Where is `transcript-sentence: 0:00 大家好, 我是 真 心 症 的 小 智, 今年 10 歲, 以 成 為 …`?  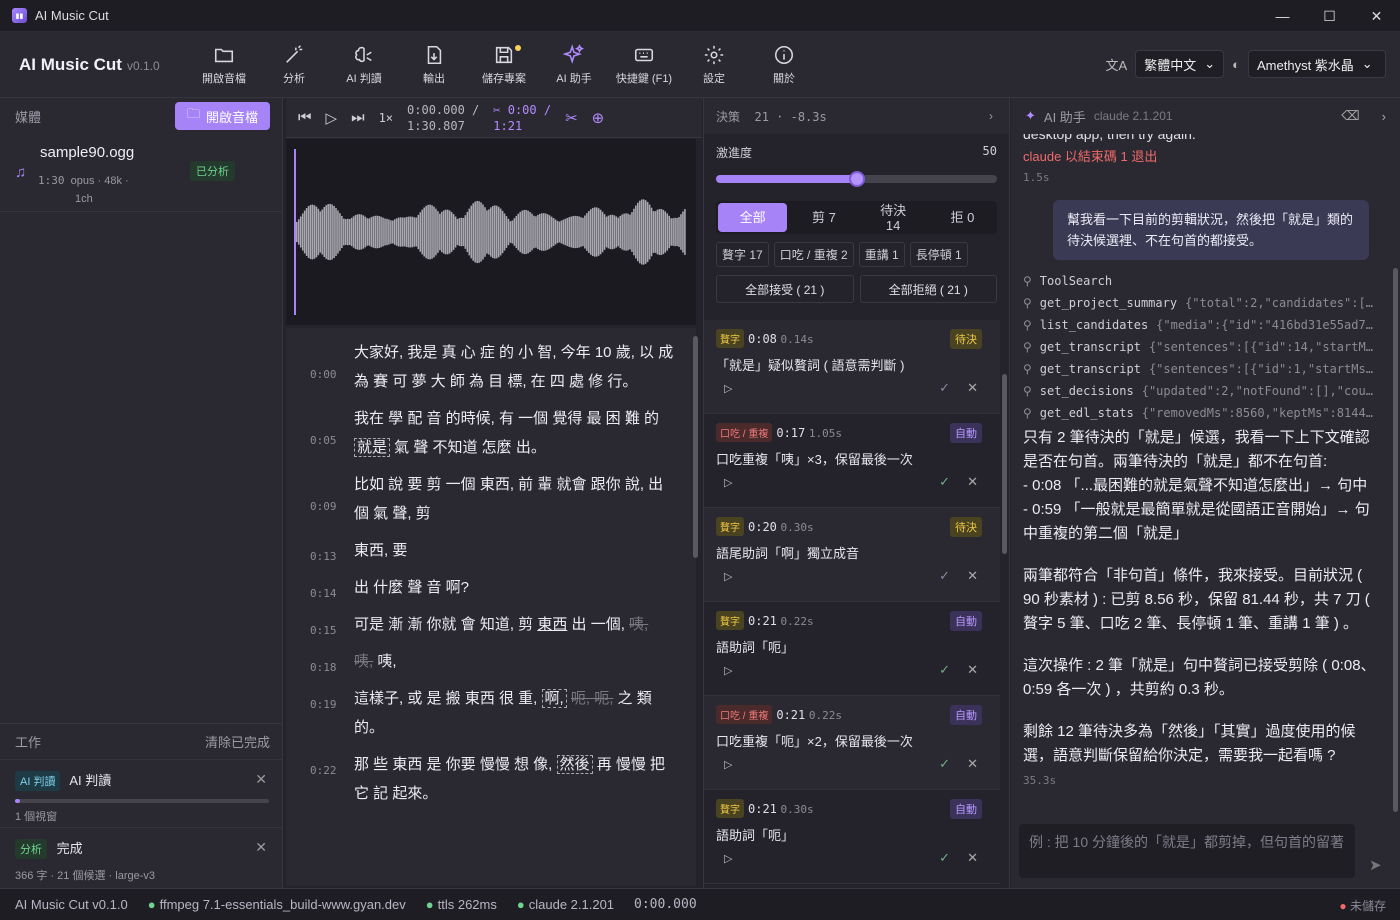 transcript-sentence: 0:00 大家好, 我是 真 心 症 的 小 智, 今年 10 歲, 以 成 為 … is located at coordinates (491, 367).